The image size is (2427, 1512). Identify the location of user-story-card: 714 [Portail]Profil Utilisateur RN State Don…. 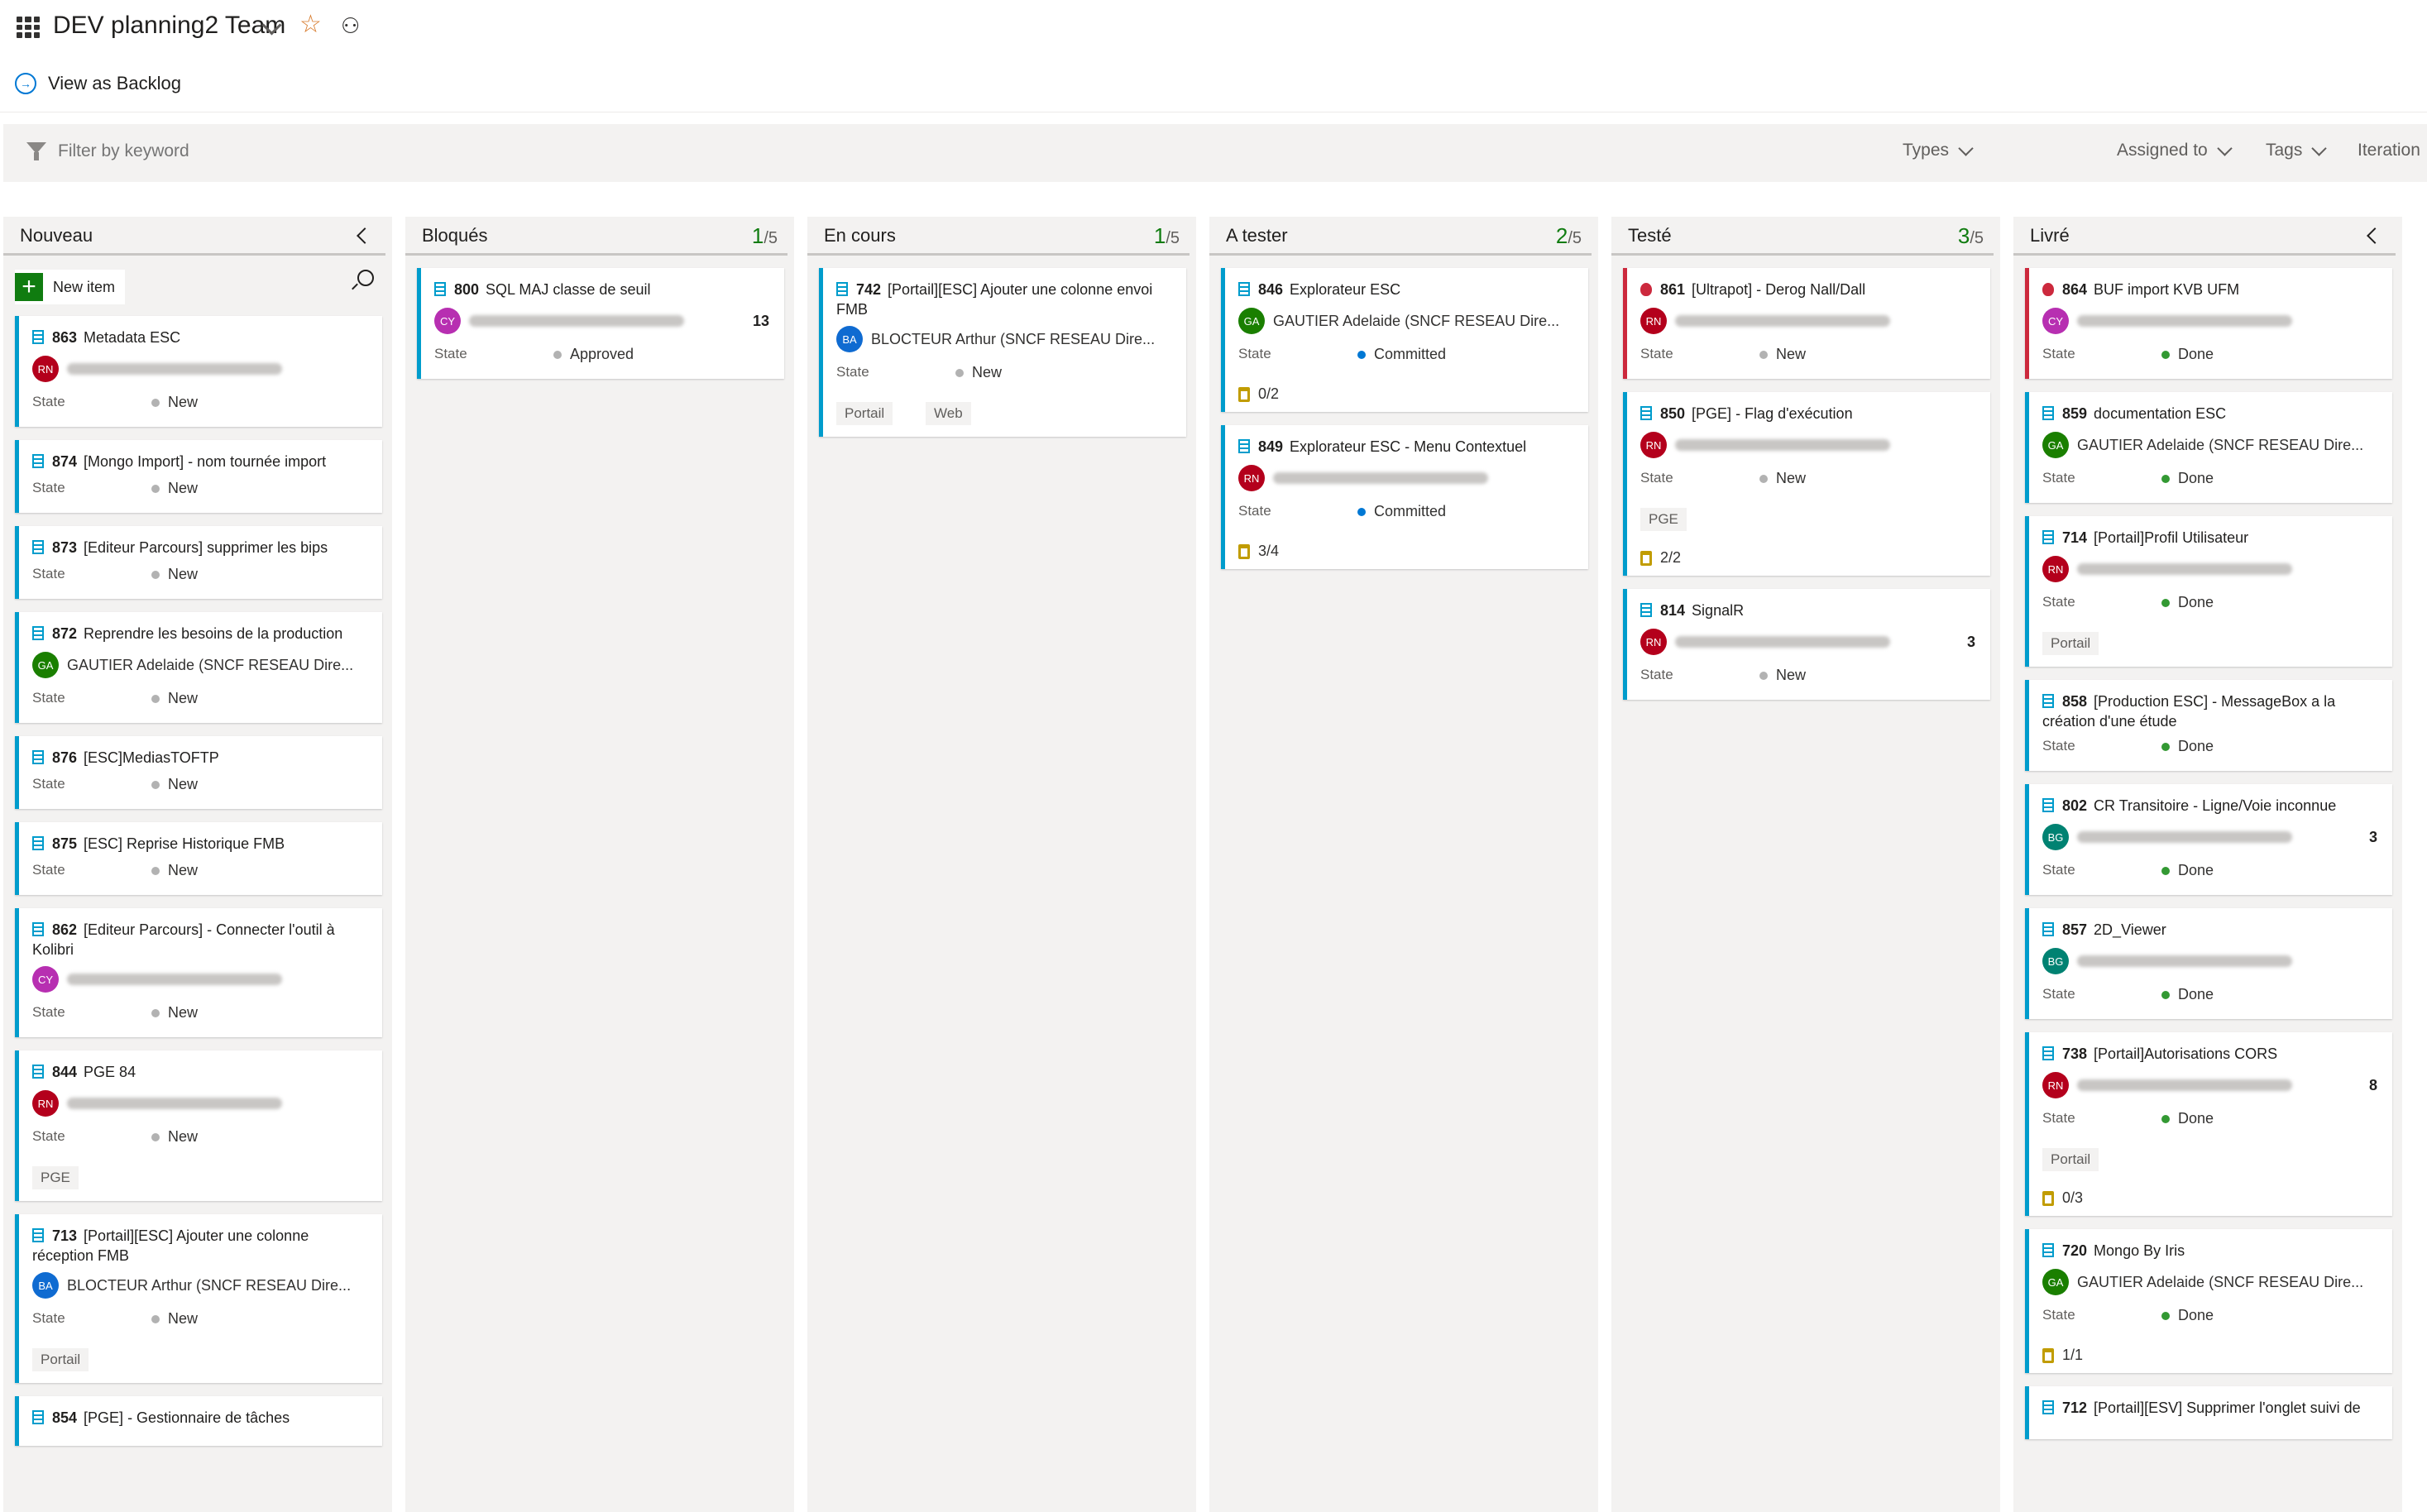
(2208, 591).